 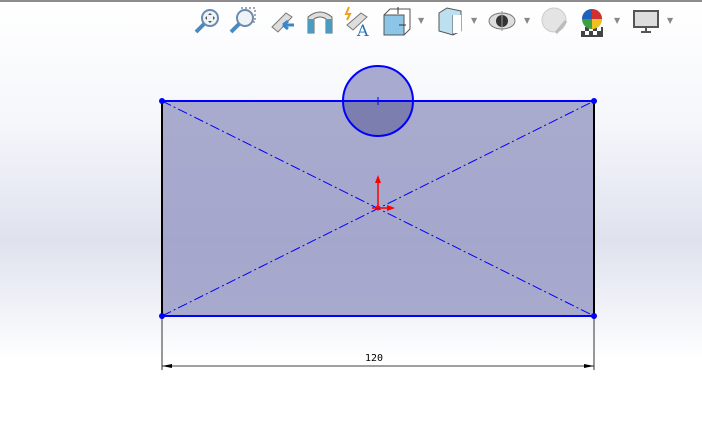 What do you see at coordinates (378, 344) in the screenshot?
I see `dimension-120: 120` at bounding box center [378, 344].